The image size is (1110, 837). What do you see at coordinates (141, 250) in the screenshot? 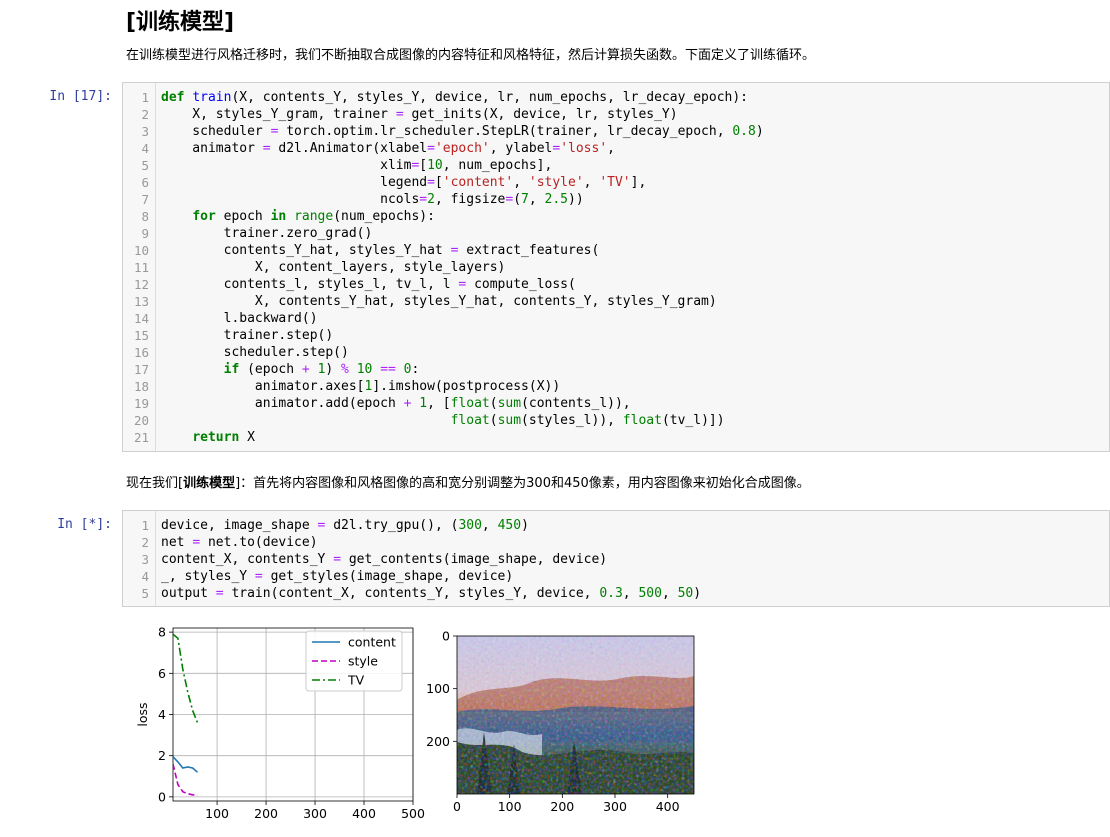
I see `line-number: 10` at bounding box center [141, 250].